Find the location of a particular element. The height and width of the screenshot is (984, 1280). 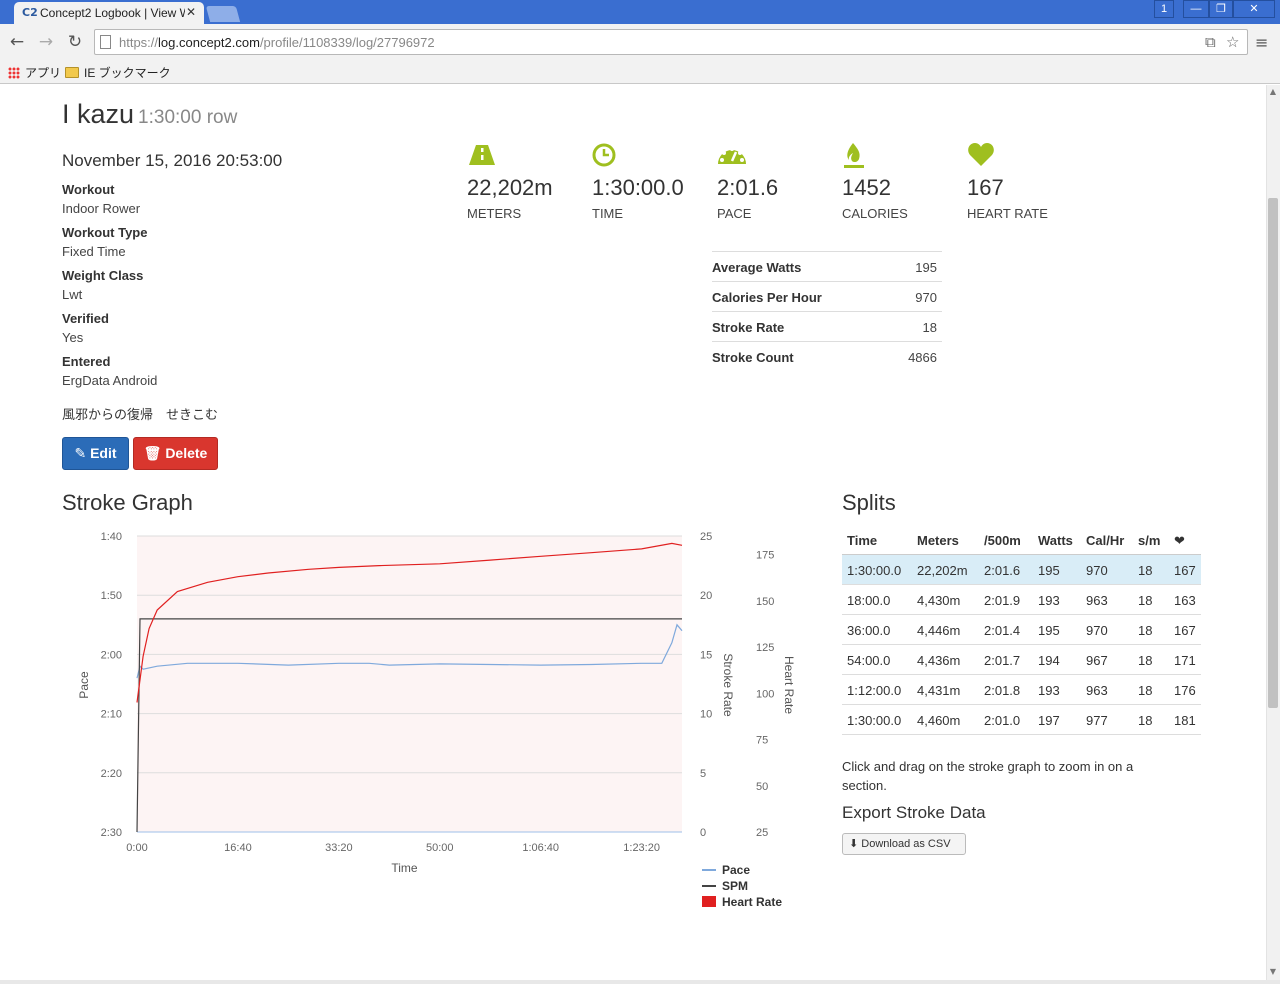

metric-value: 18 is located at coordinates (929, 327).